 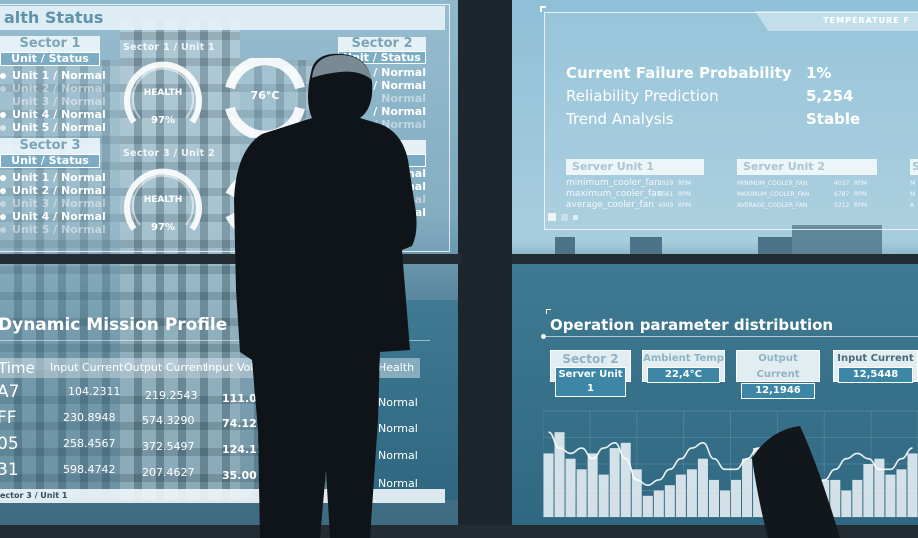 I want to click on office-chair, so click(x=796, y=482).